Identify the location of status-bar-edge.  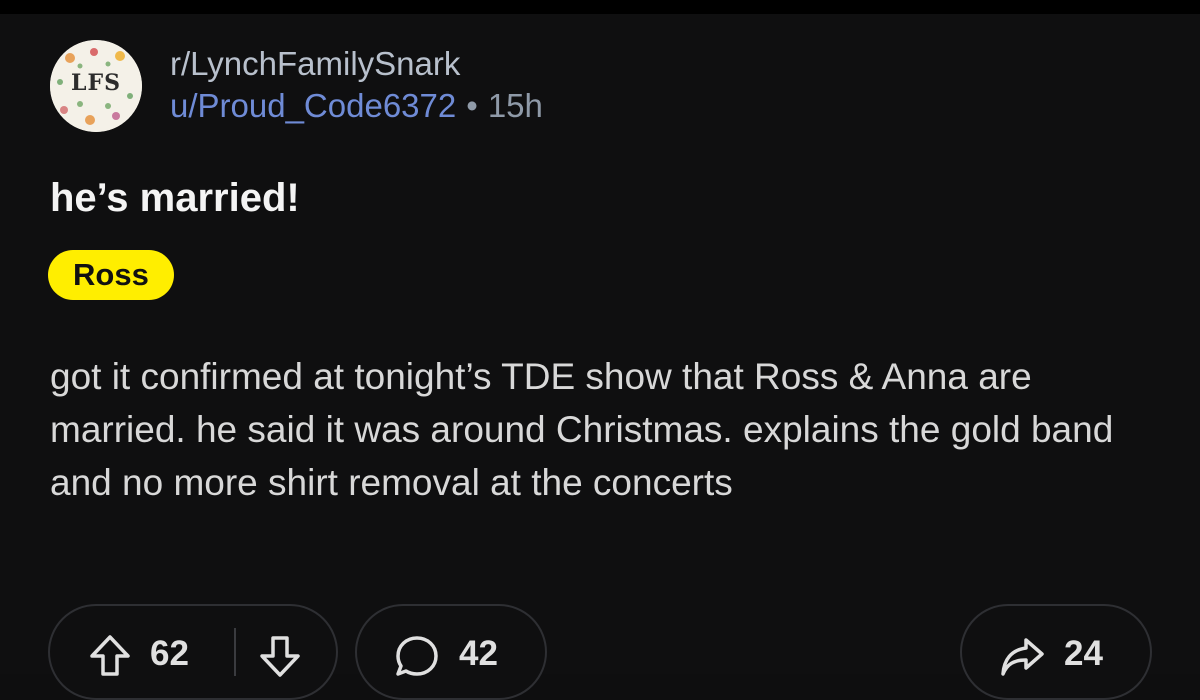
(600, 7).